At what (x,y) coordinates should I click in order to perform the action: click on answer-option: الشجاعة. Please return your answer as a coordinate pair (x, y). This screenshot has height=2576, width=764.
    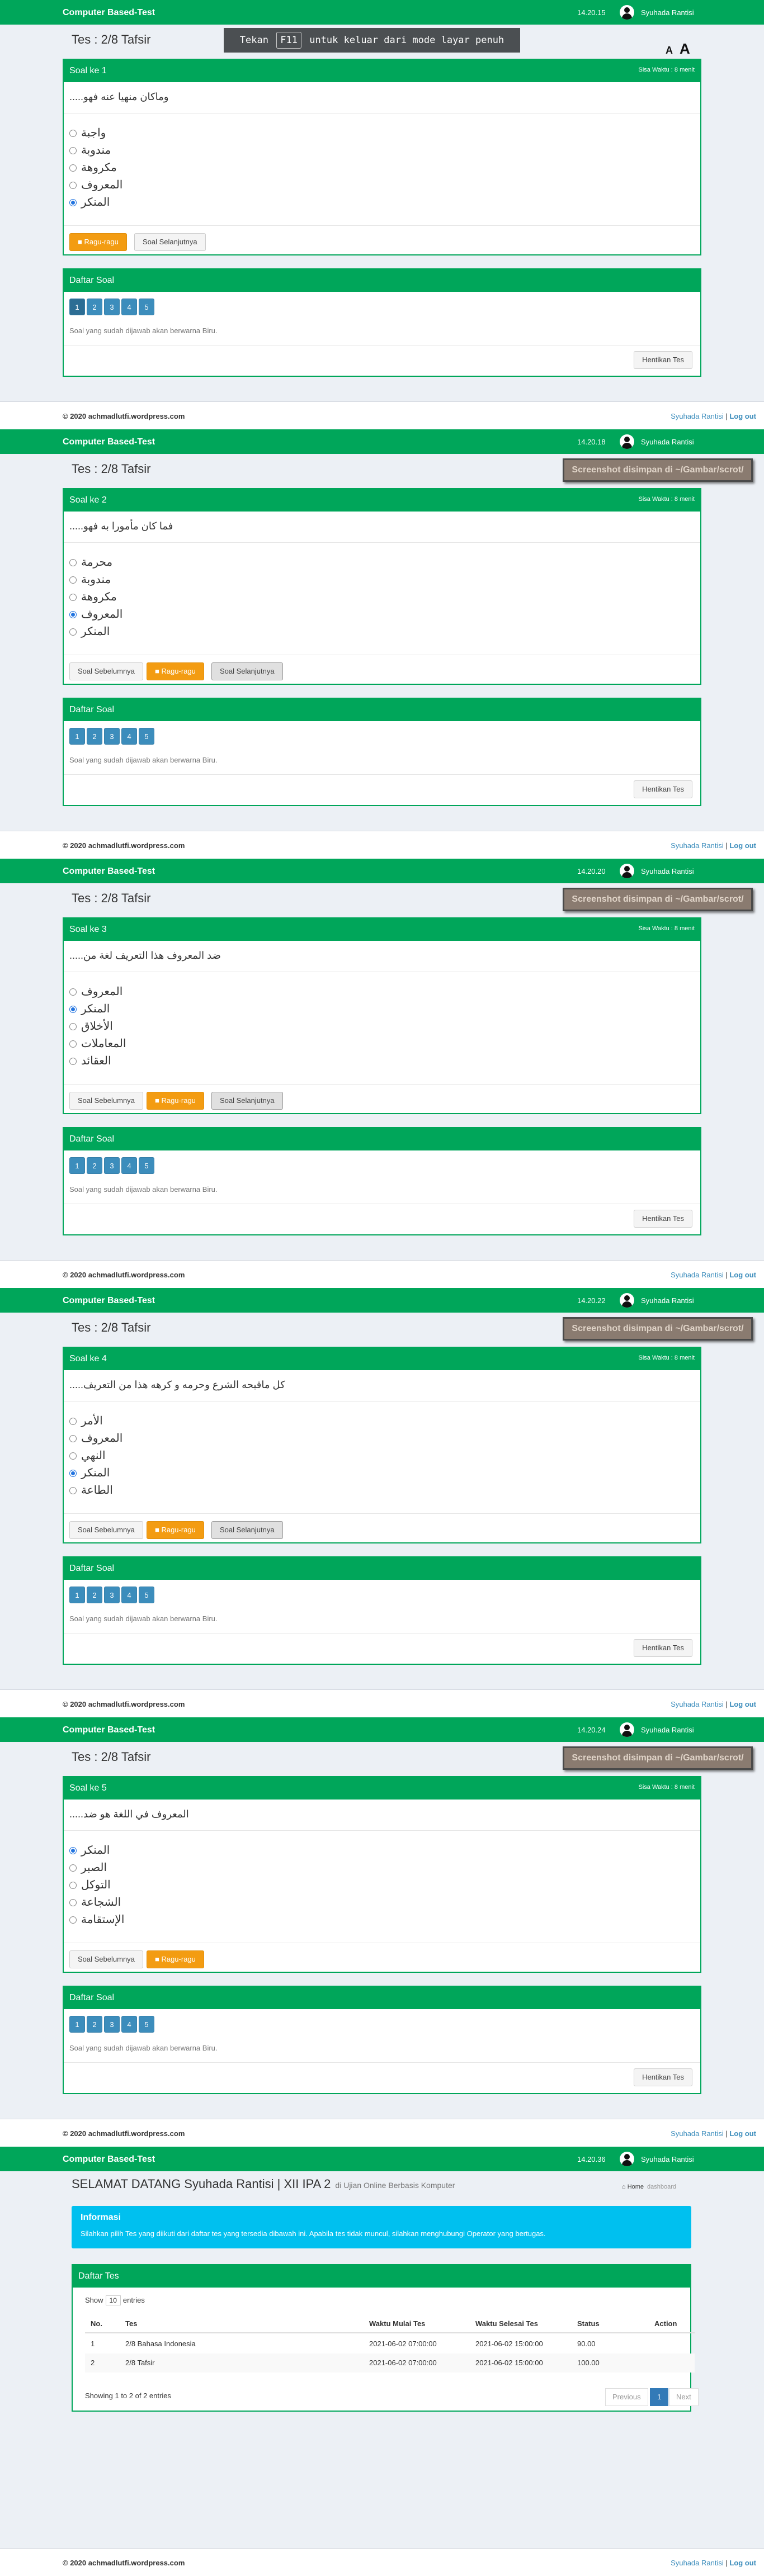
    Looking at the image, I should click on (95, 1902).